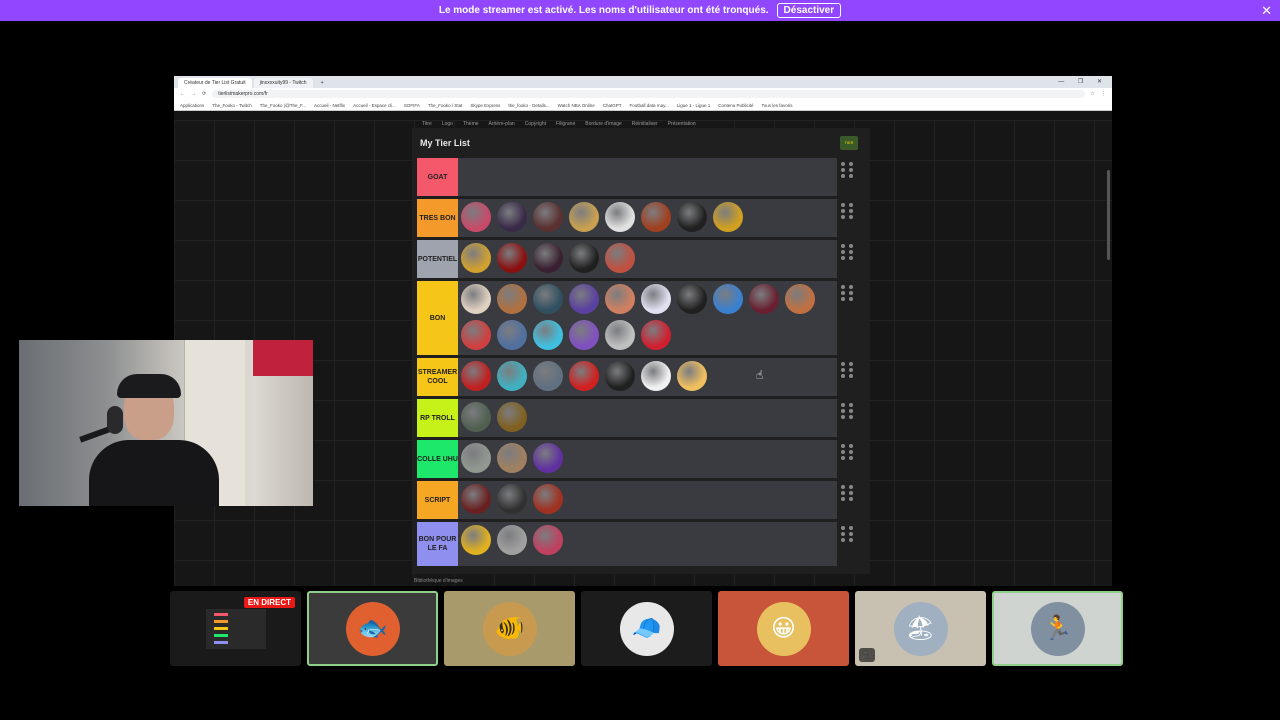 The width and height of the screenshot is (1280, 720). Describe the element at coordinates (437, 377) in the screenshot. I see `tier-label: STREAMER COOL` at that location.